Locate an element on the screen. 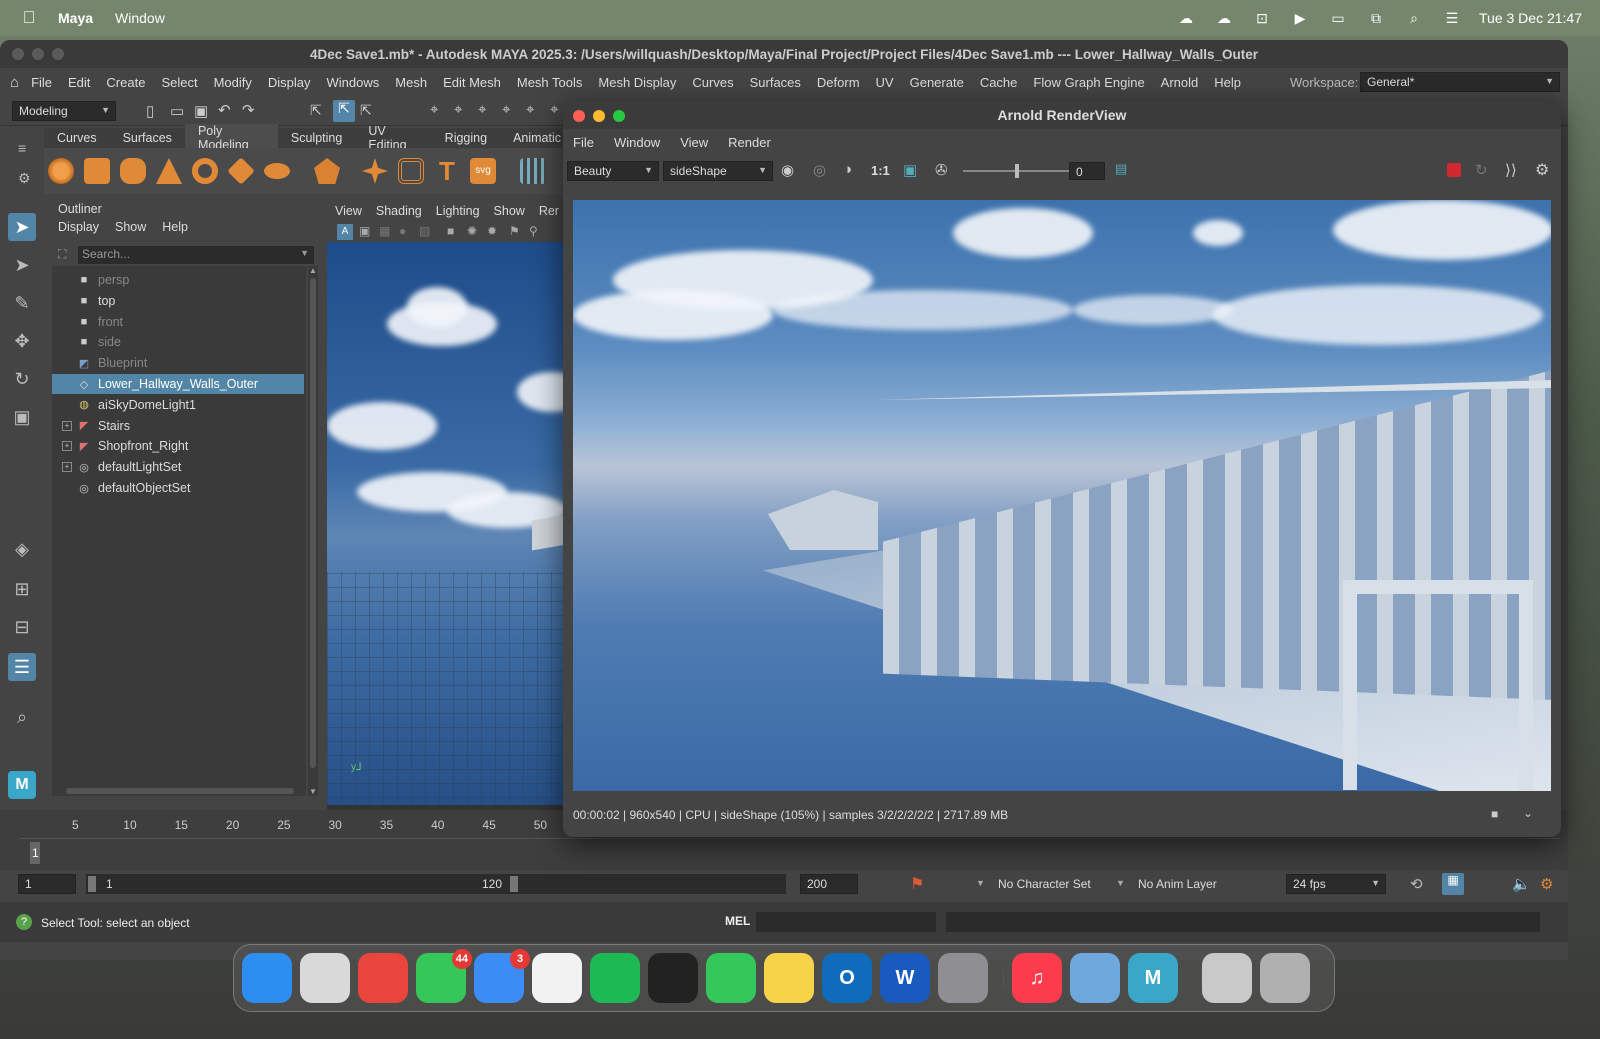  mel-label: MEL is located at coordinates (737, 921).